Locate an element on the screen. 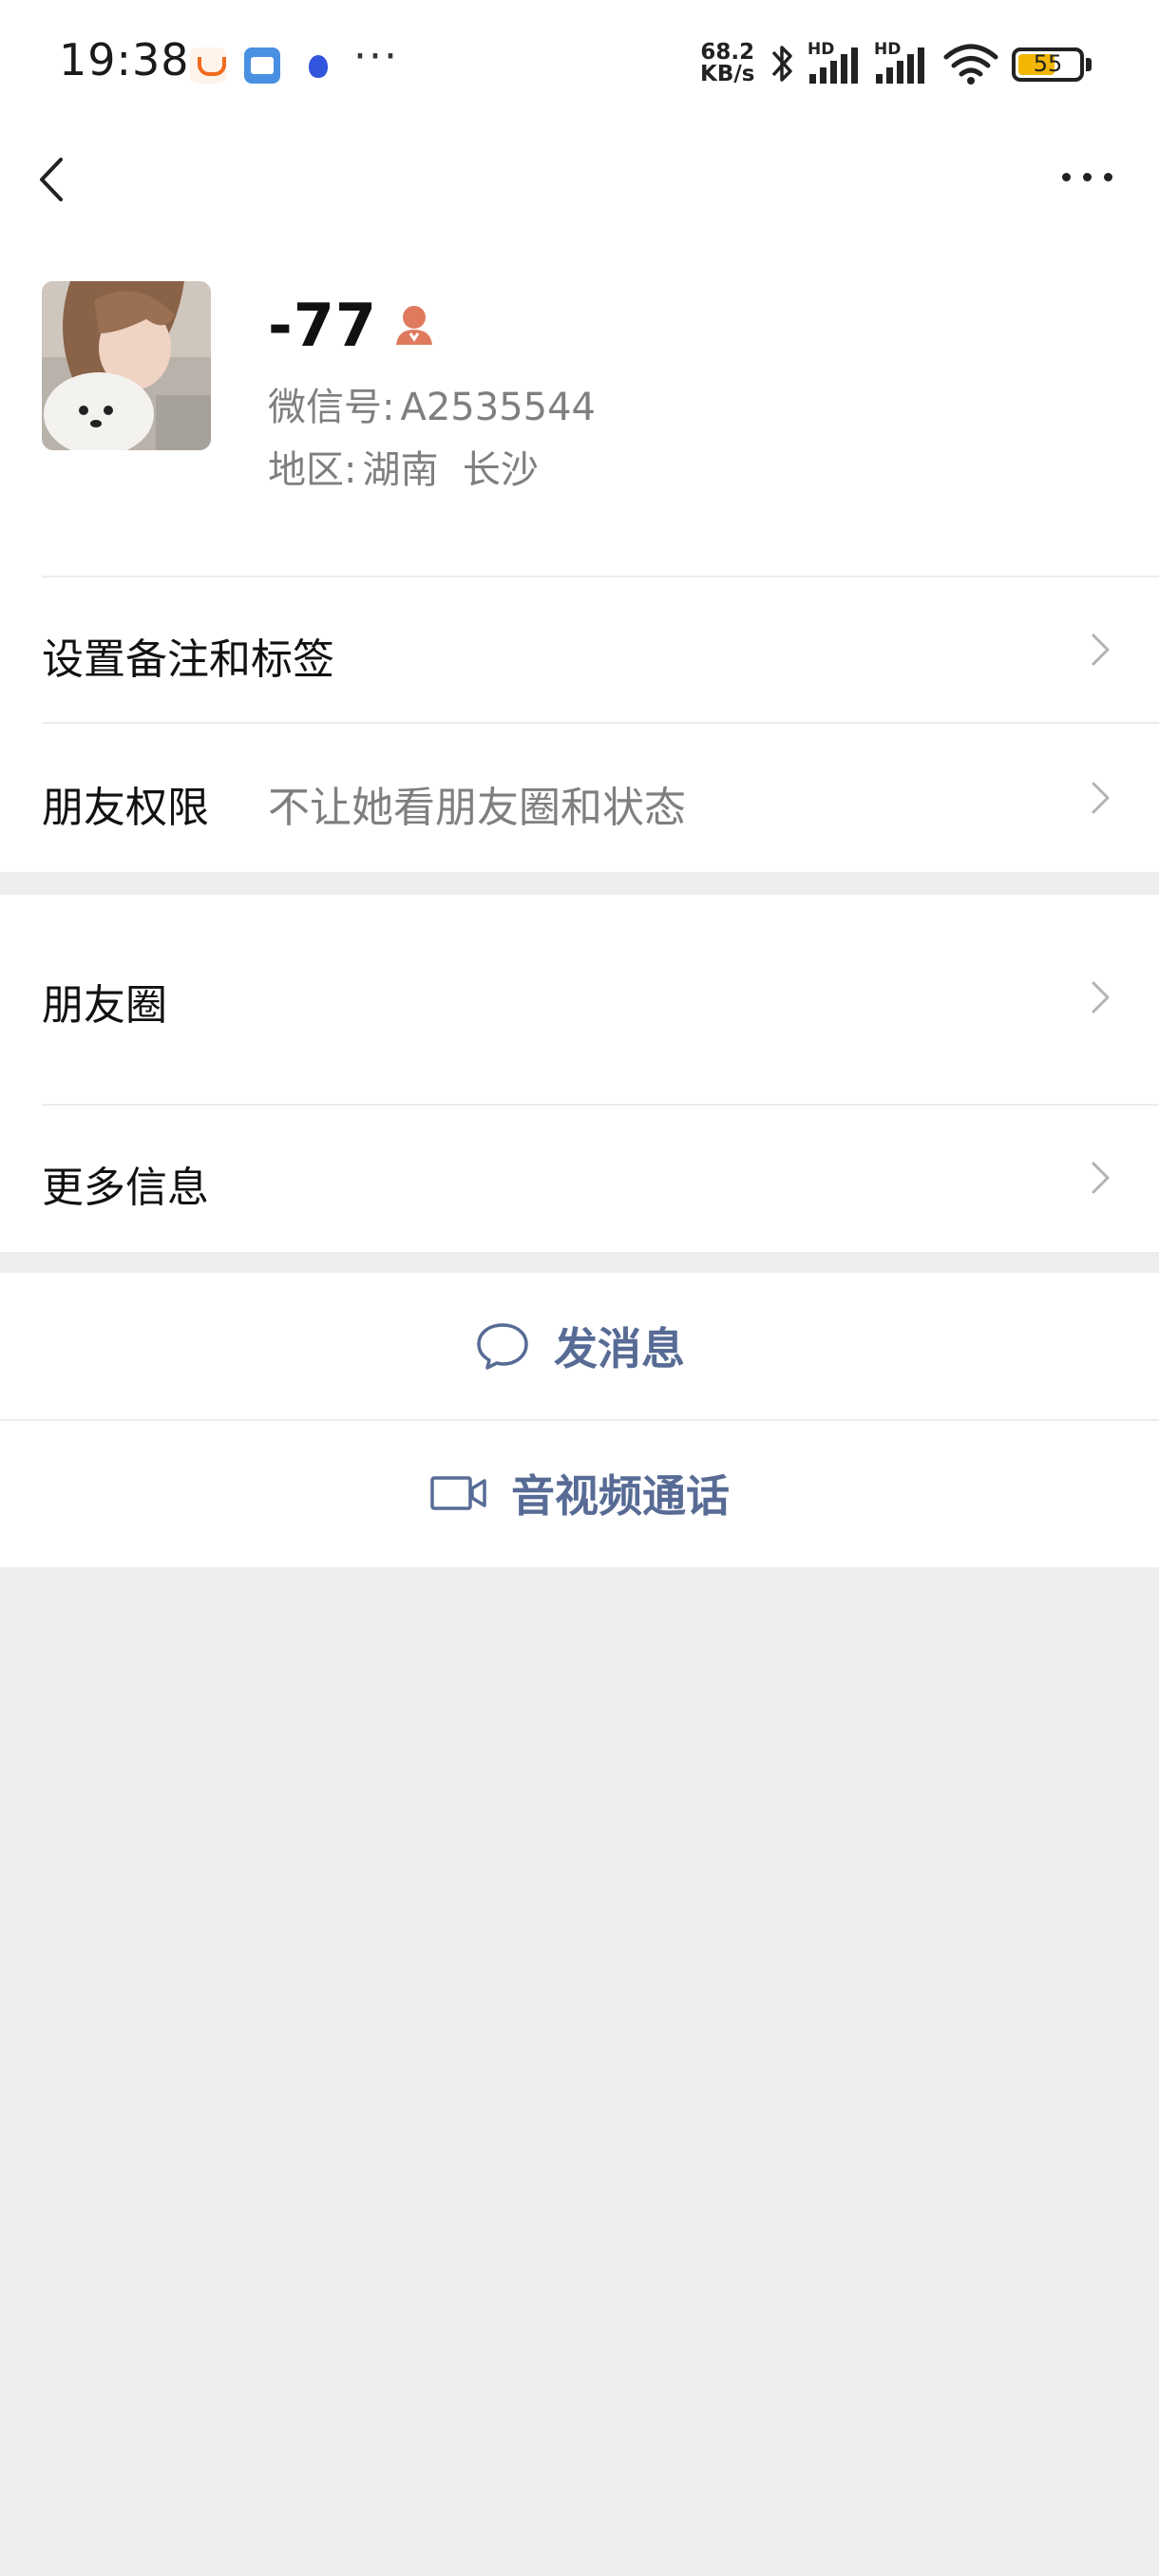  battery-icon: 55 is located at coordinates (1052, 64).